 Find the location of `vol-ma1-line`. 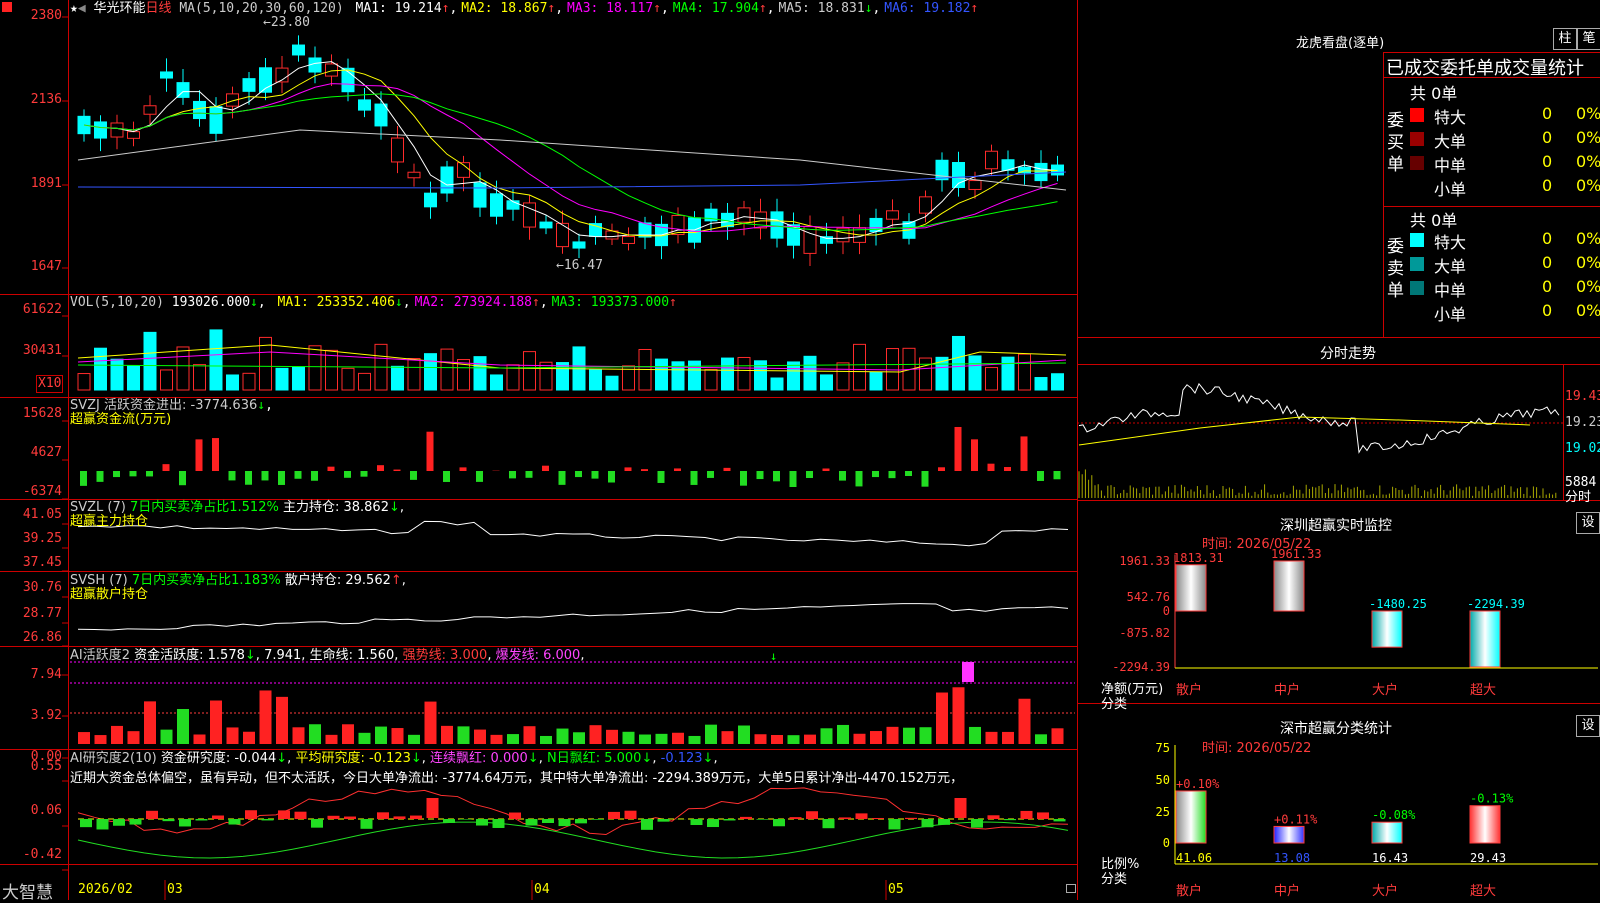

vol-ma1-line is located at coordinates (572, 358).